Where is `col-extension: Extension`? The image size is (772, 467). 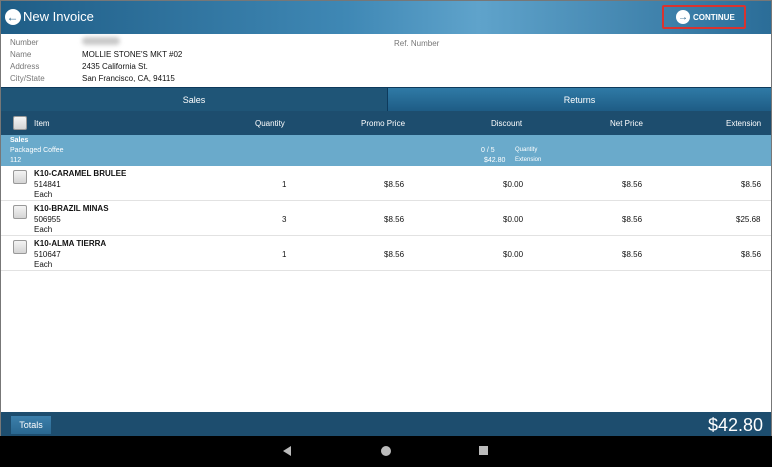
col-extension: Extension is located at coordinates (744, 123).